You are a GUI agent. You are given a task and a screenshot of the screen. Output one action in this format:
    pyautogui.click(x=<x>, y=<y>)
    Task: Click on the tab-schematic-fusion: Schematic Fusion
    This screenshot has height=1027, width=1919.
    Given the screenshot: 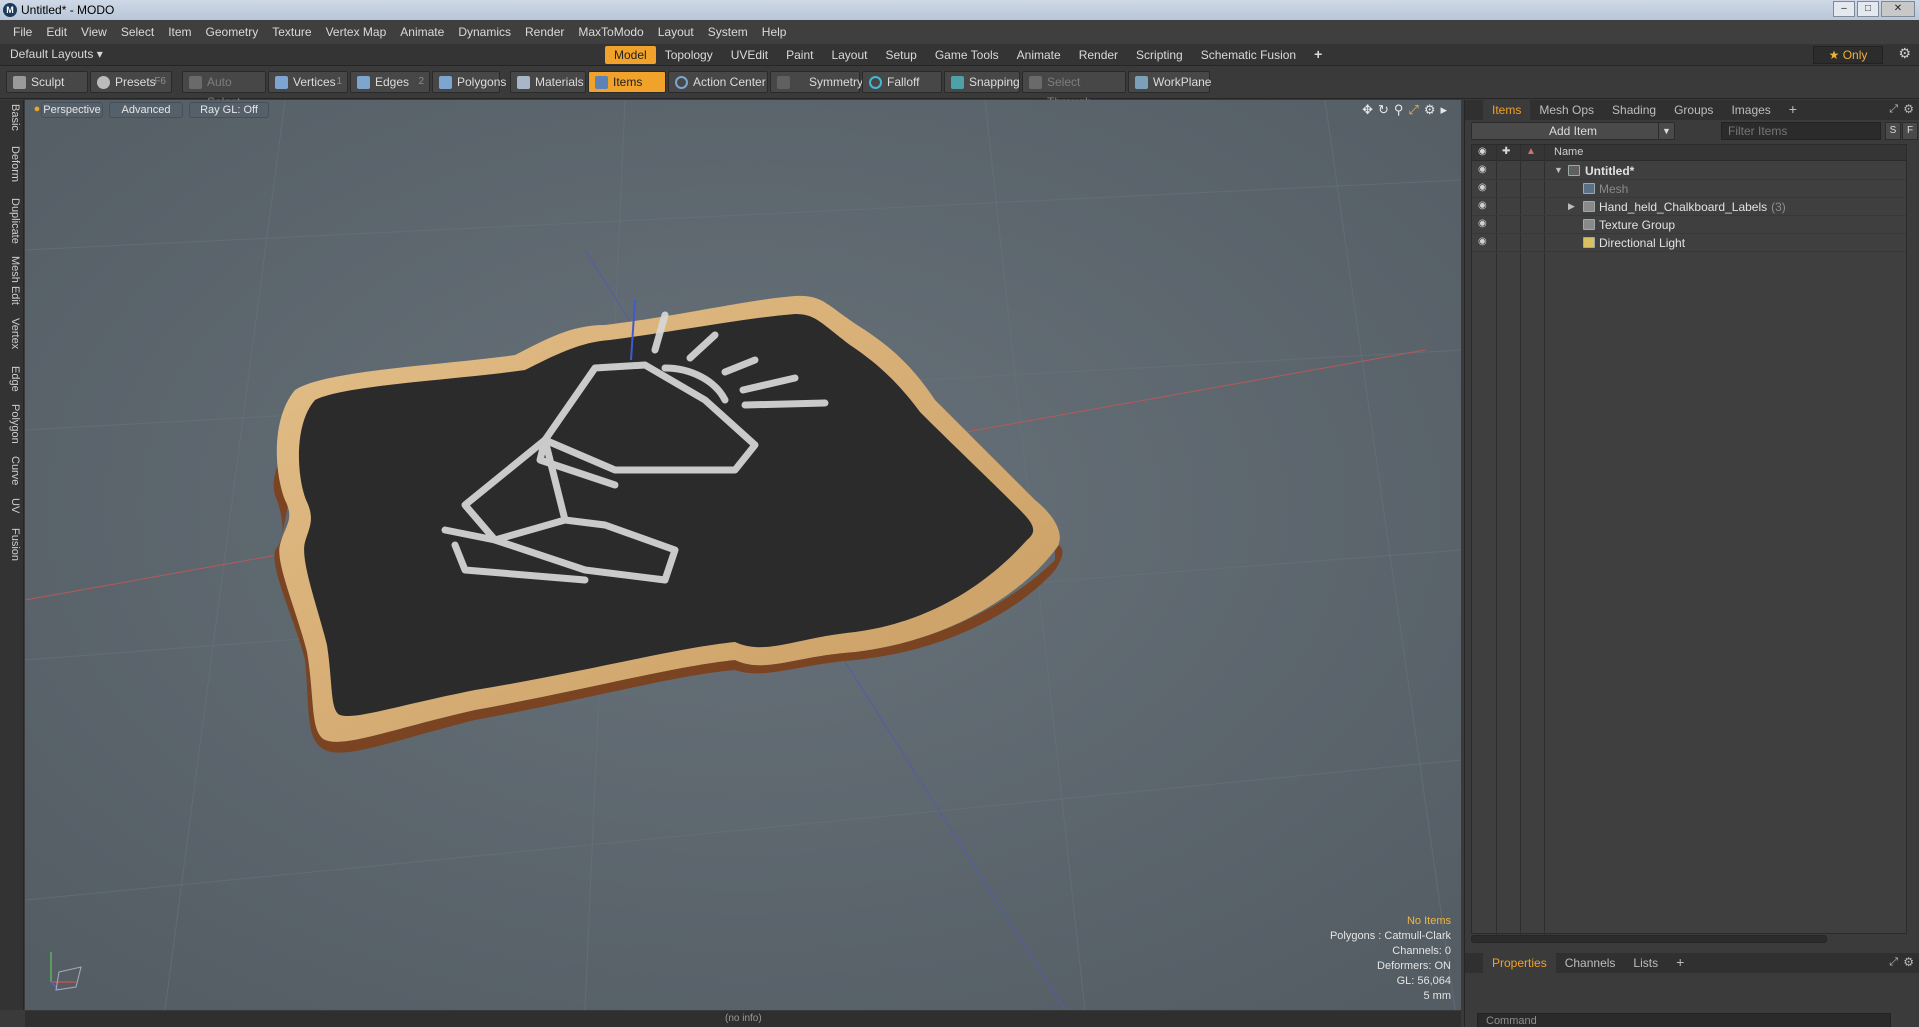 What is the action you would take?
    pyautogui.click(x=1248, y=55)
    